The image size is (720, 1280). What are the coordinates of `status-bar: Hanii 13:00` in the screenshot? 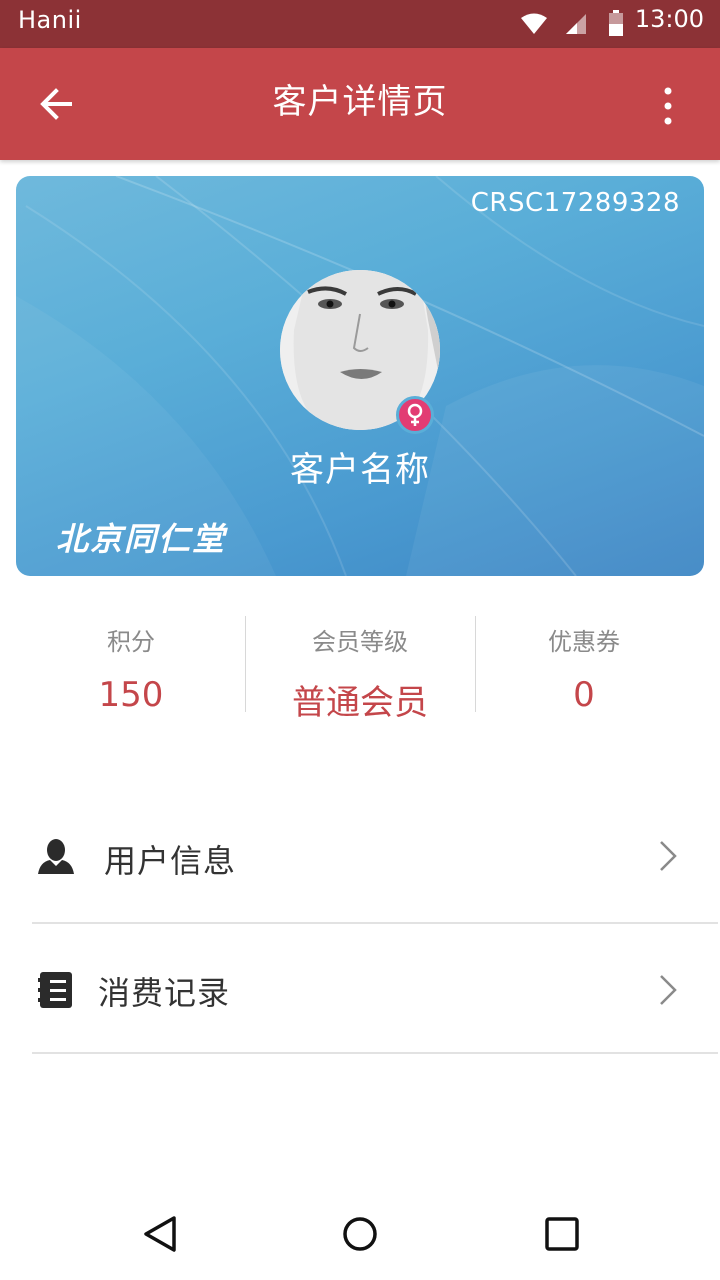 It's located at (360, 24).